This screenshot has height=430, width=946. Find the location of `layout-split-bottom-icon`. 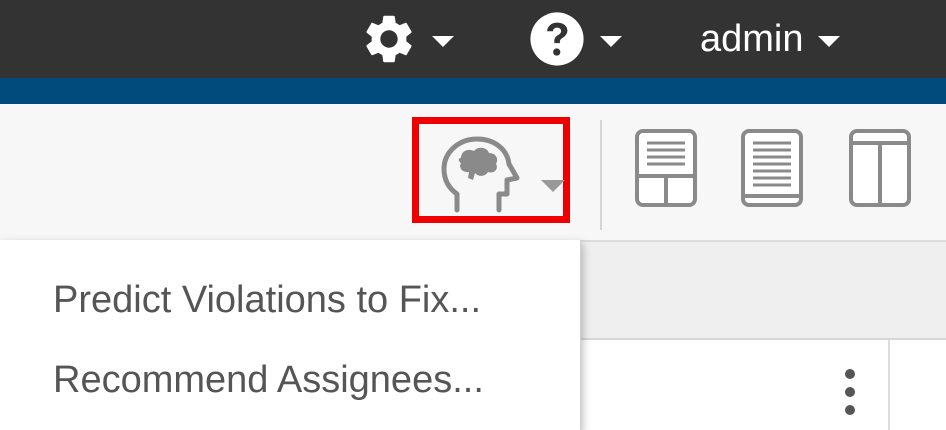

layout-split-bottom-icon is located at coordinates (666, 168).